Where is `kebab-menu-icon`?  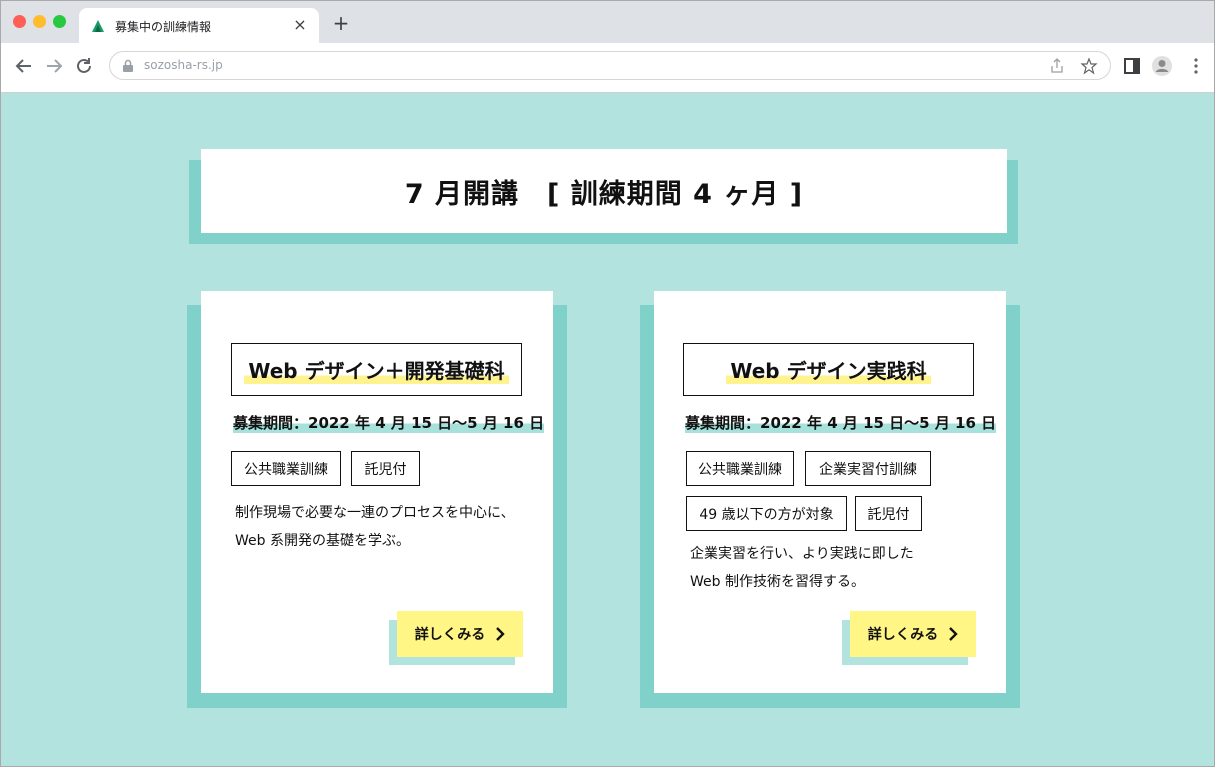
kebab-menu-icon is located at coordinates (1196, 66).